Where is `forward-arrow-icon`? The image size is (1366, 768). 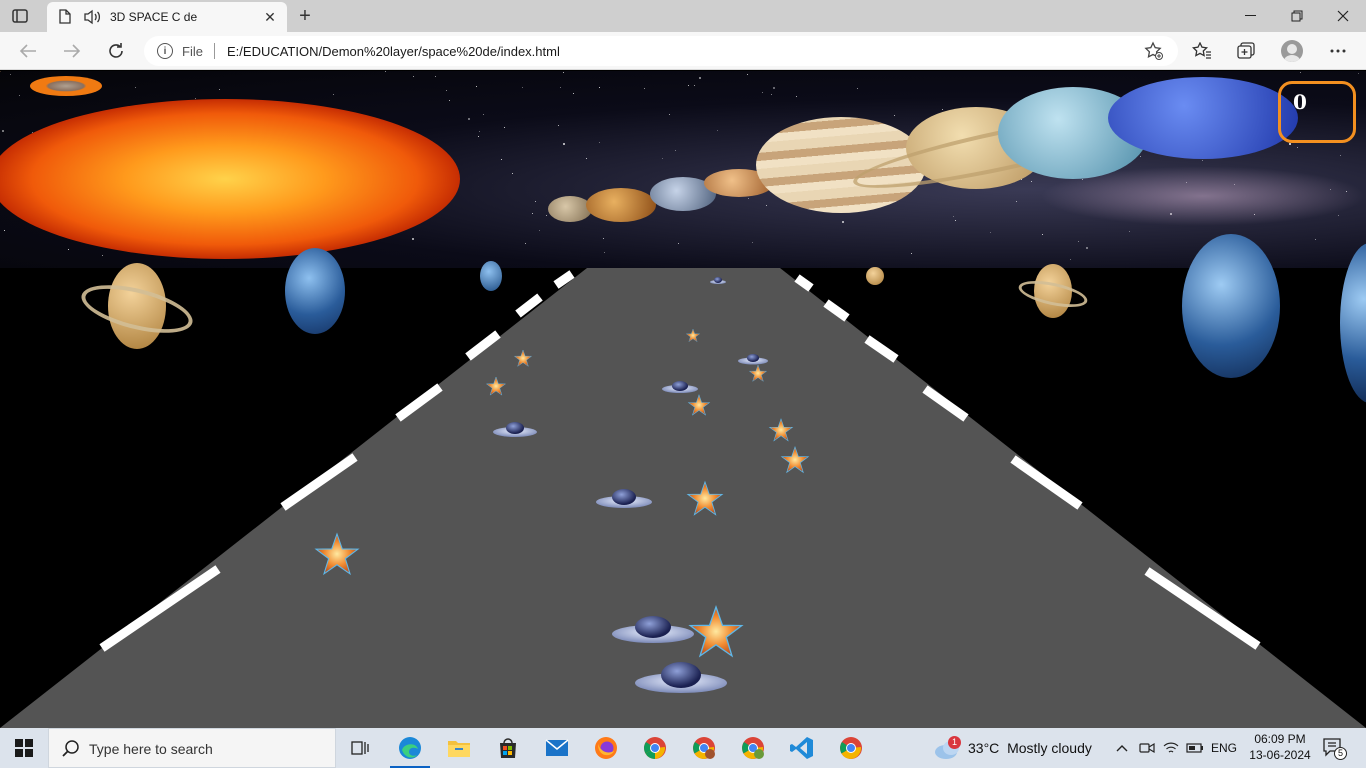 forward-arrow-icon is located at coordinates (72, 51).